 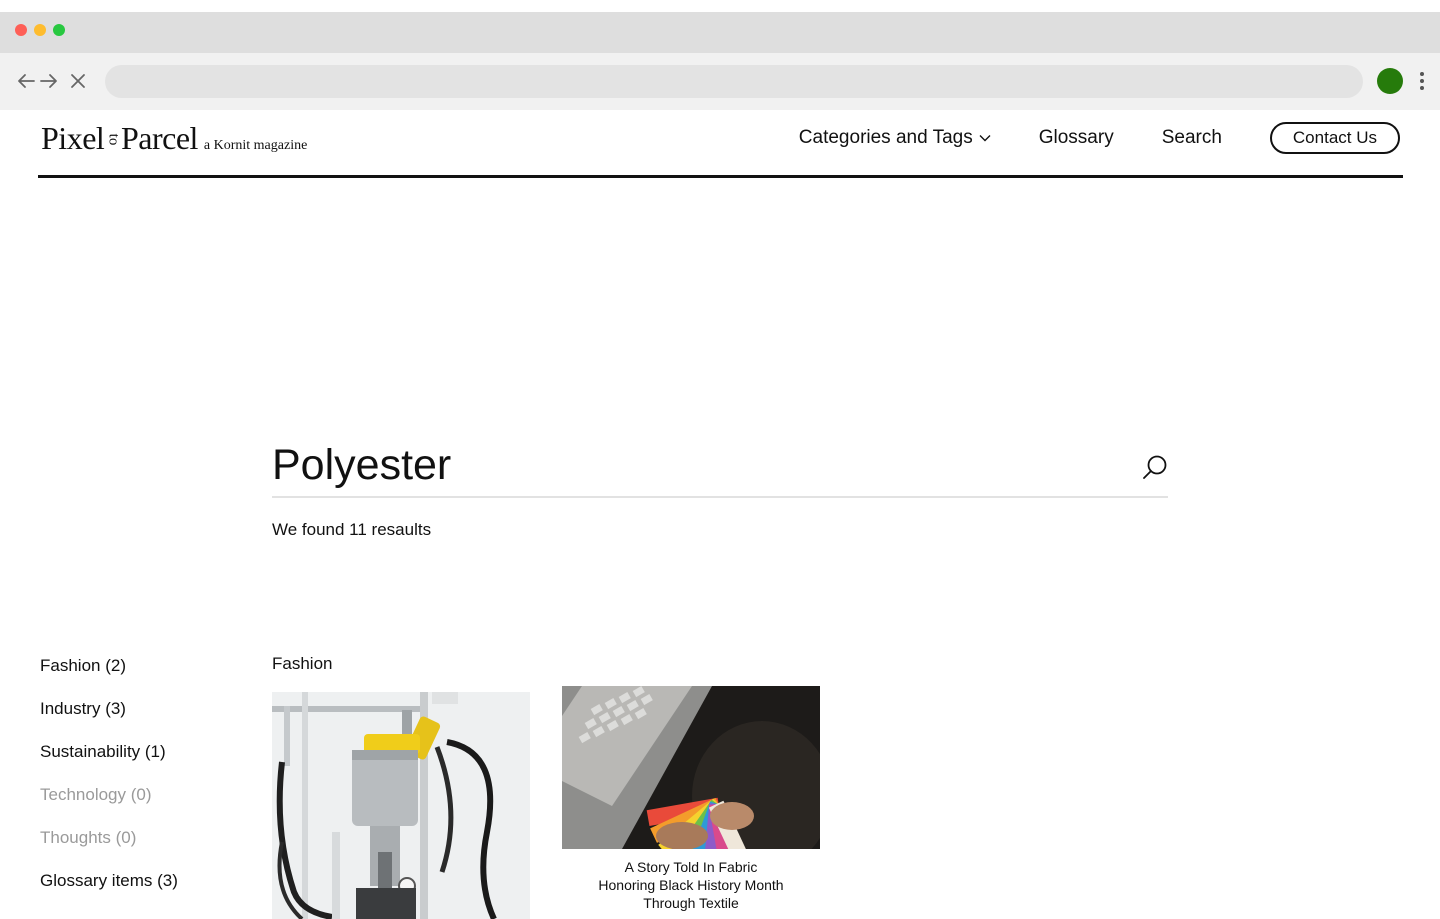 What do you see at coordinates (96, 794) in the screenshot?
I see `filter-technology: Technology (0)` at bounding box center [96, 794].